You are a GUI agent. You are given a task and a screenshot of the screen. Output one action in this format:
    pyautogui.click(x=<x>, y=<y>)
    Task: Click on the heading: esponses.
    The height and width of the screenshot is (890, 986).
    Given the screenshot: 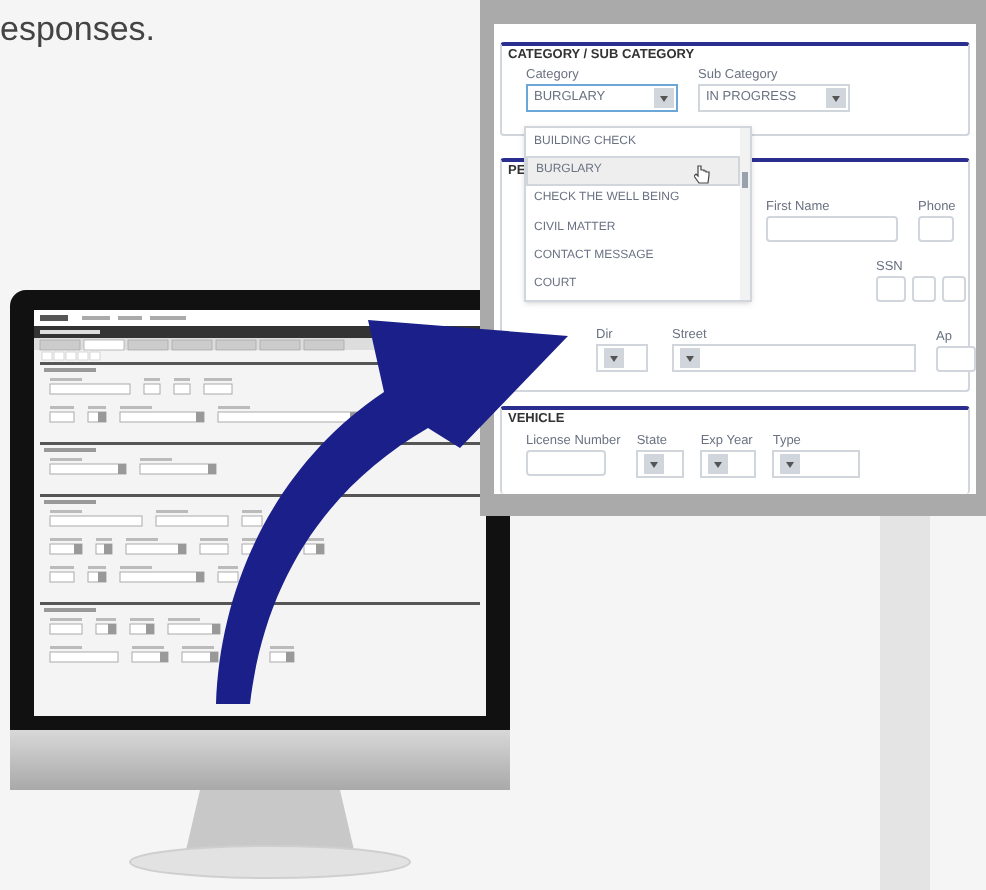 What is the action you would take?
    pyautogui.click(x=77, y=30)
    